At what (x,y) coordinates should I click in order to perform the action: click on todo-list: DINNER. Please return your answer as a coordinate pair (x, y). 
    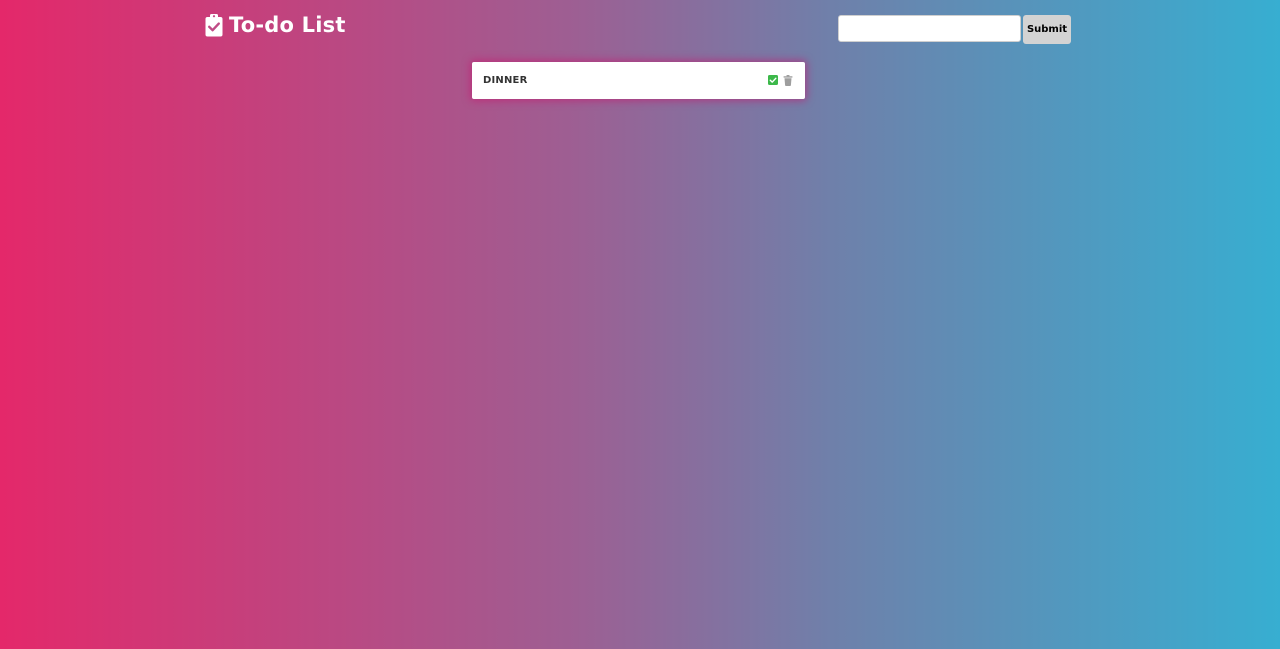
    Looking at the image, I should click on (638, 80).